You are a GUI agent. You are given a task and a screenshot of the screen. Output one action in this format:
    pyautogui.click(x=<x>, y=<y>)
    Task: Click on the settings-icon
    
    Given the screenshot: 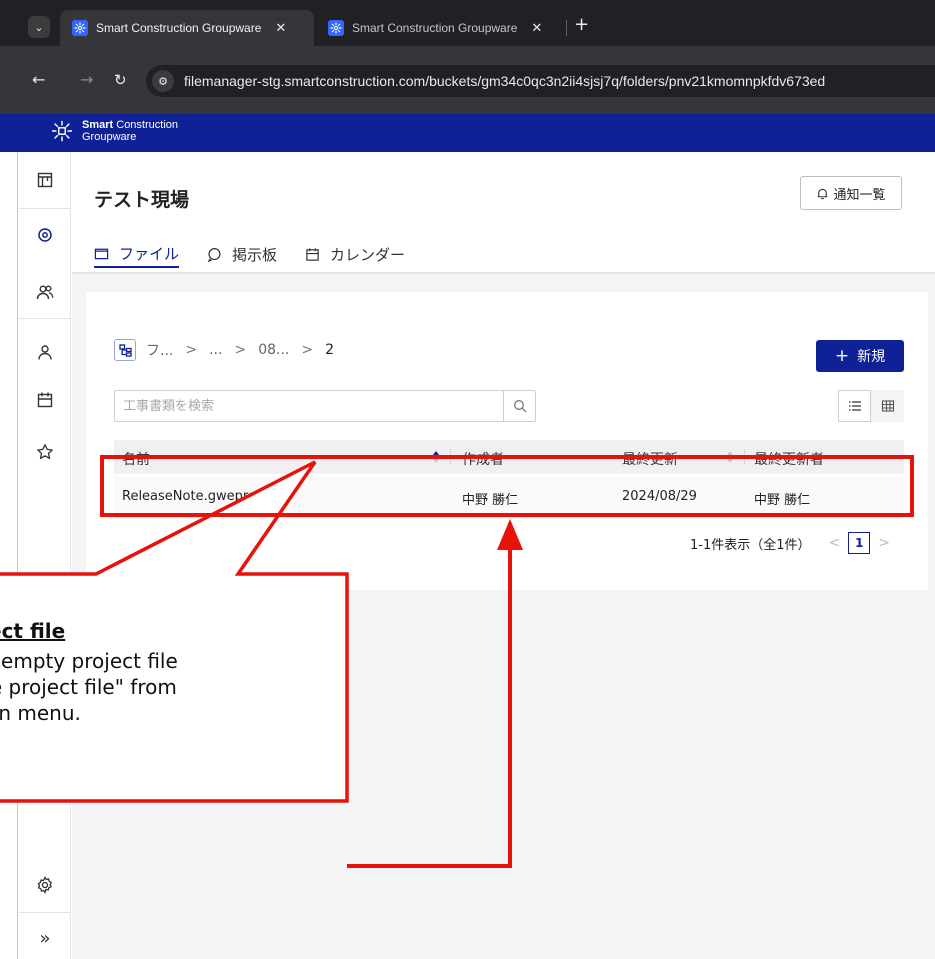 What is the action you would take?
    pyautogui.click(x=45, y=885)
    